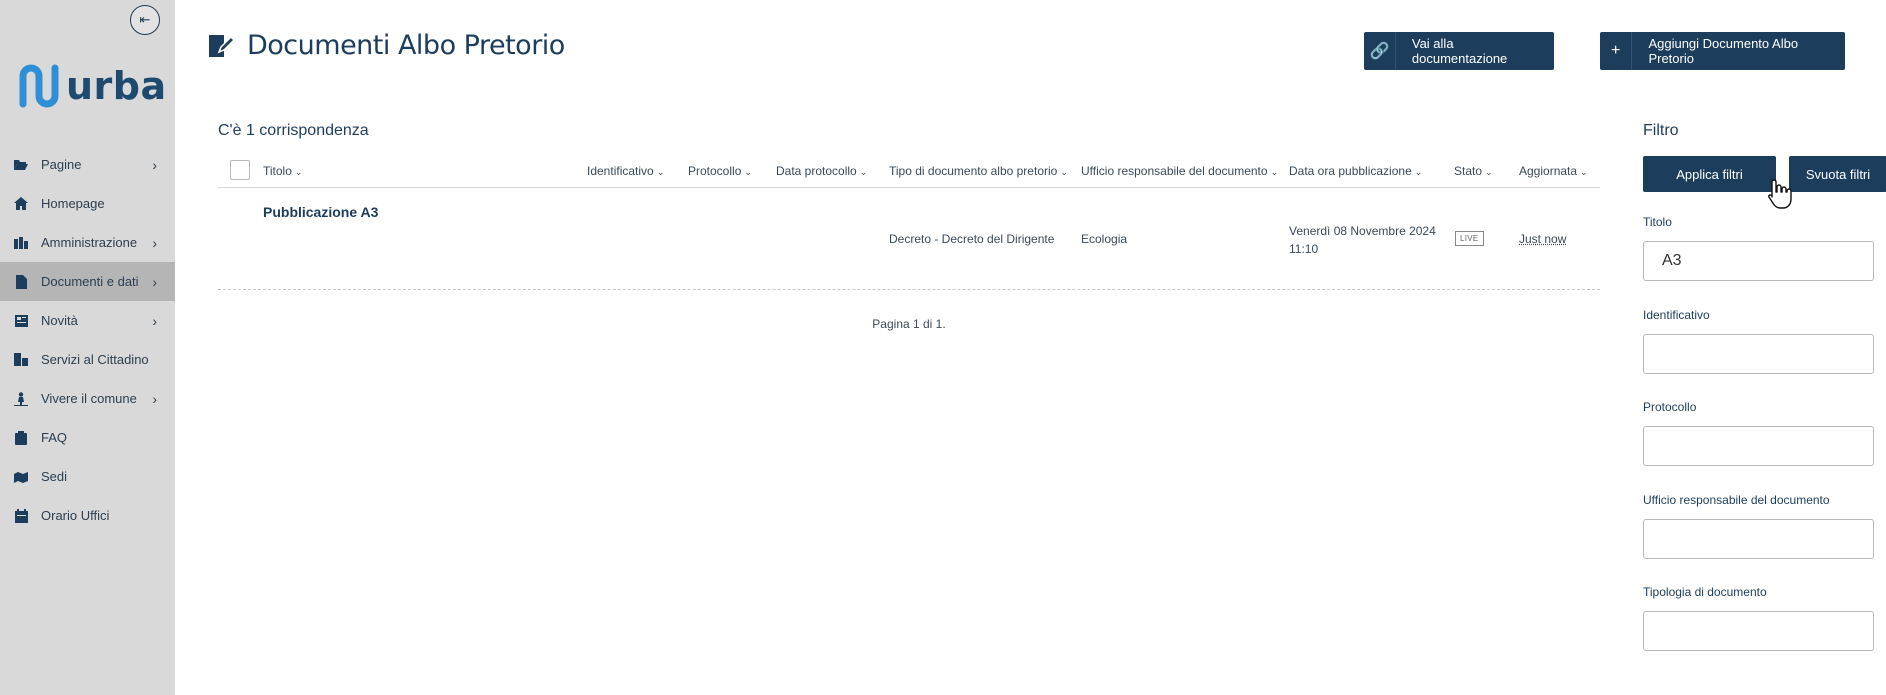 The width and height of the screenshot is (1886, 695). Describe the element at coordinates (61, 164) in the screenshot. I see `sidebar-item-label: Pagine` at that location.